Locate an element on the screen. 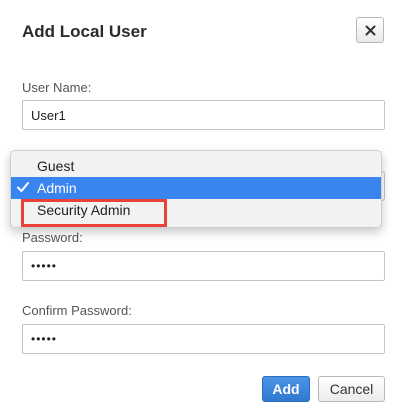  role-option-guest: Guest is located at coordinates (196, 166).